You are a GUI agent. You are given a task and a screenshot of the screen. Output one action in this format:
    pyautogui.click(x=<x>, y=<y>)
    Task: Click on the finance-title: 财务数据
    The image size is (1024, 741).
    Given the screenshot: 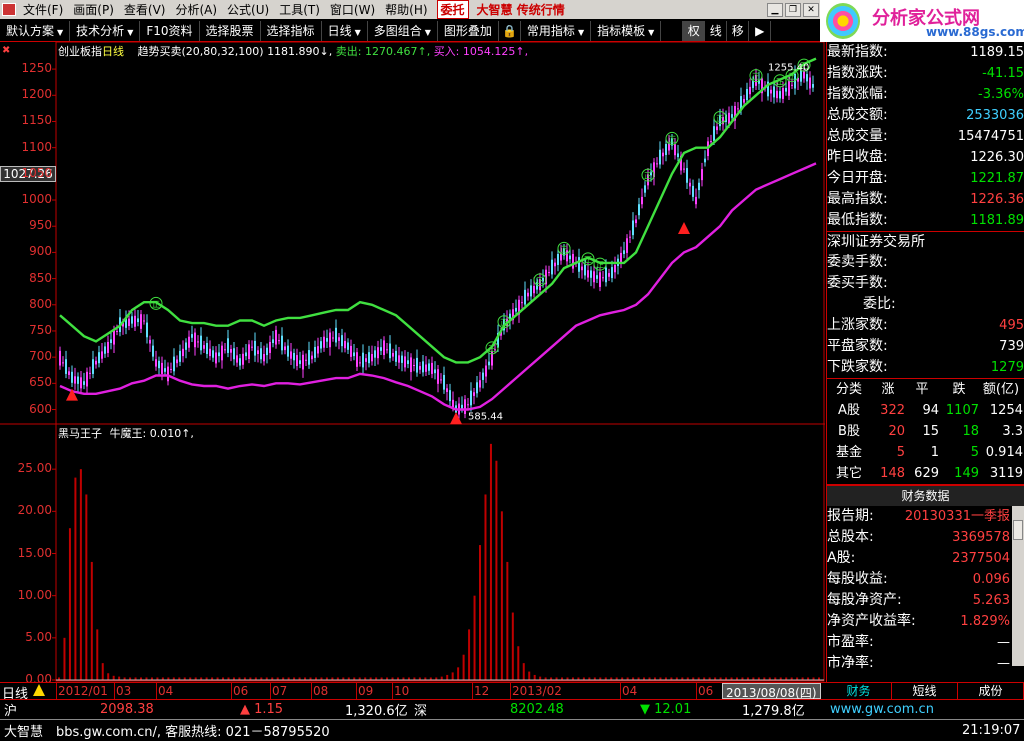 What is the action you would take?
    pyautogui.click(x=925, y=495)
    